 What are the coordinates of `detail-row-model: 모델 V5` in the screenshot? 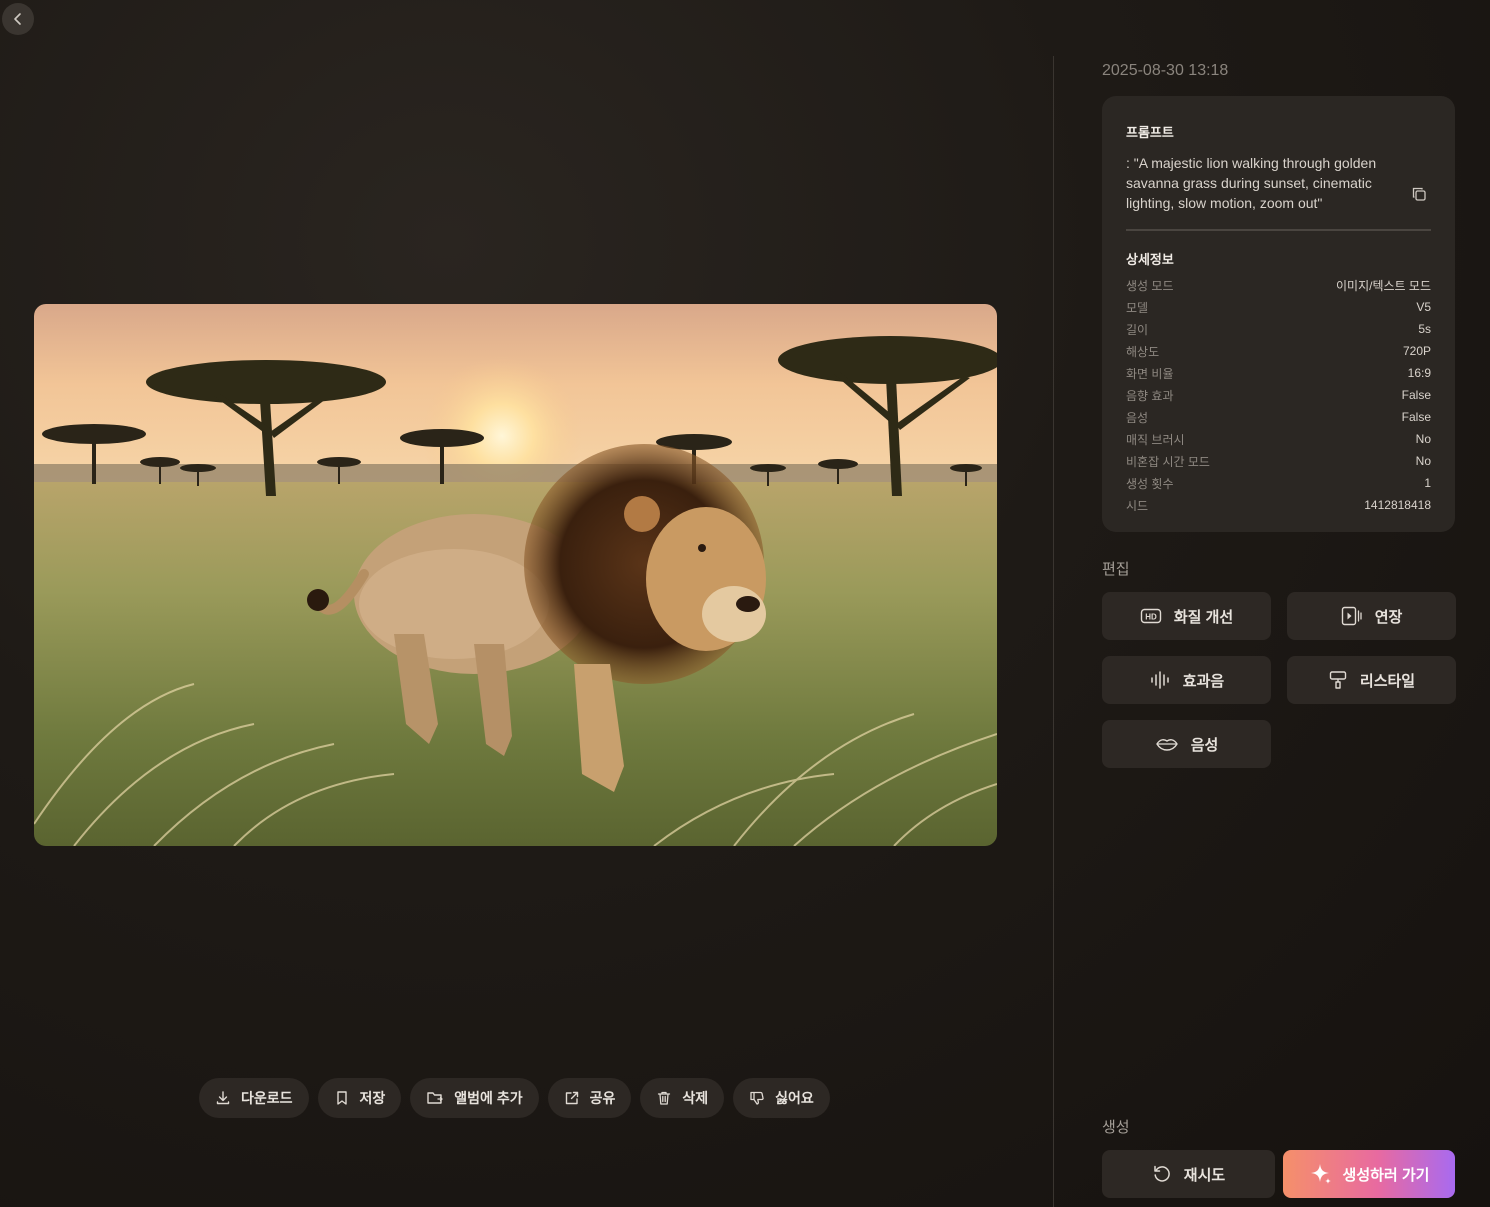 It's located at (1278, 307).